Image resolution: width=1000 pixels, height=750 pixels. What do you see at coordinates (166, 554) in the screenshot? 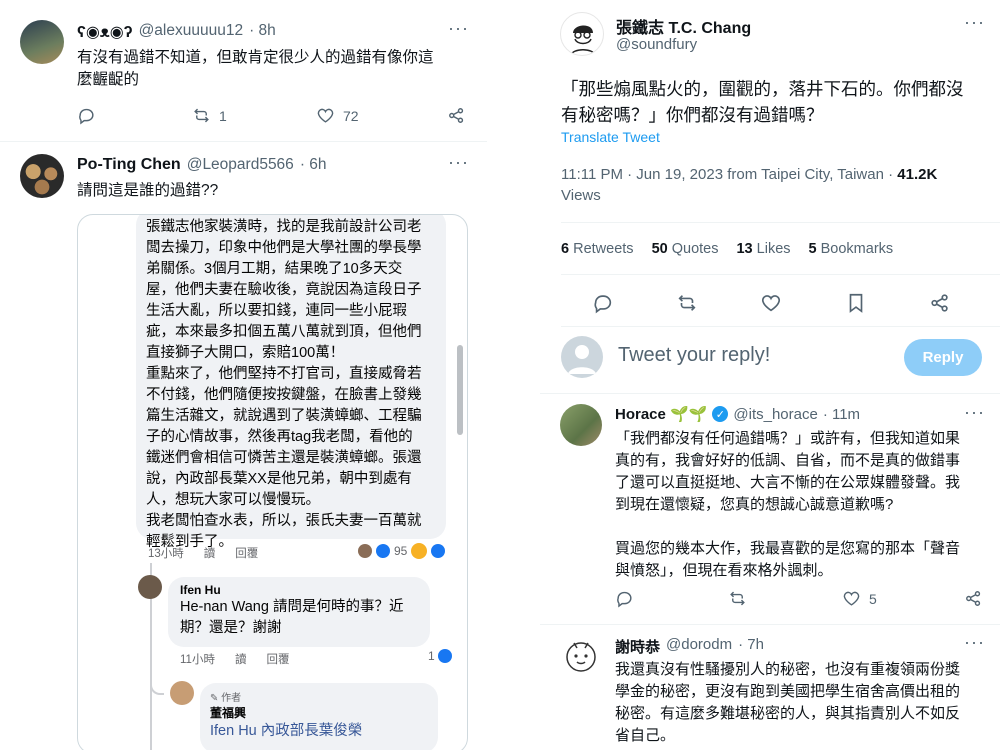
I see `fb-time: 13小時` at bounding box center [166, 554].